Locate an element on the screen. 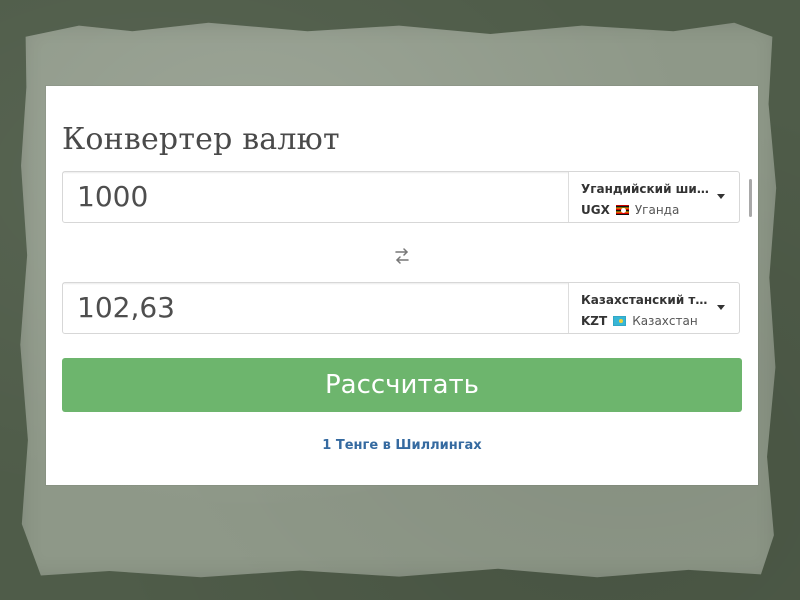 The width and height of the screenshot is (800, 600). source-currency-row: Угандийский шилл... UGX Уганда is located at coordinates (401, 197).